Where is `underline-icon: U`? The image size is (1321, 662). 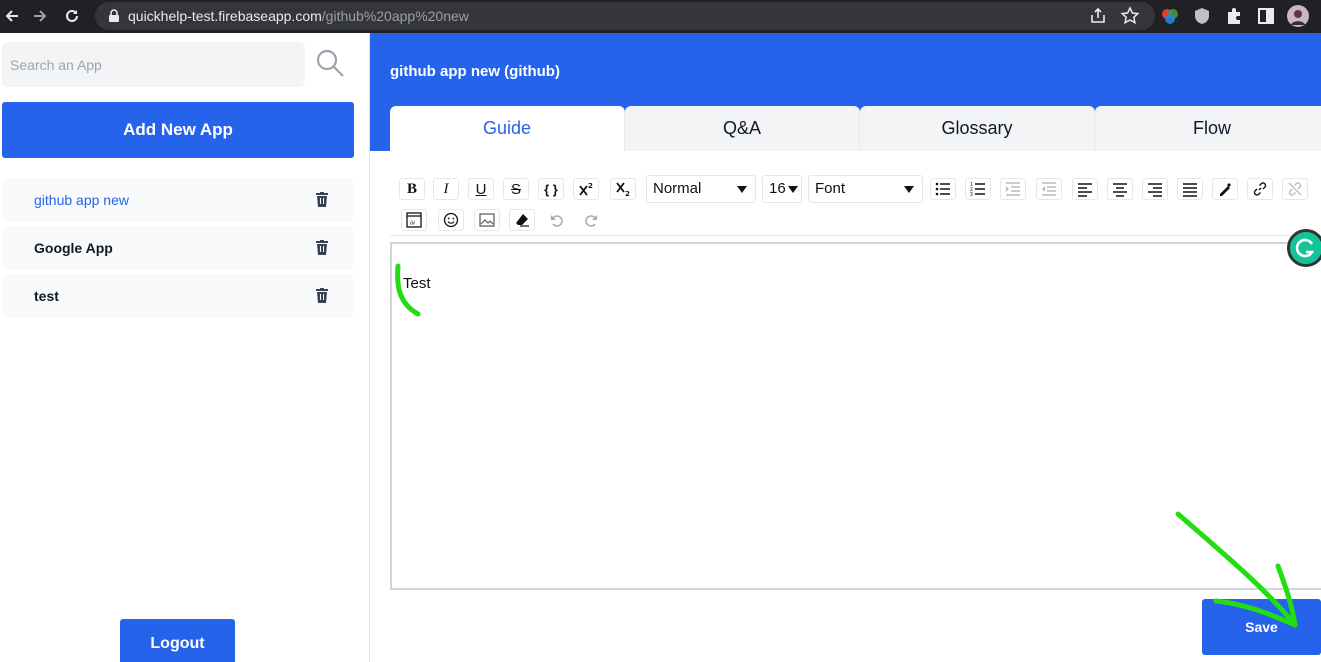
underline-icon: U is located at coordinates (481, 189).